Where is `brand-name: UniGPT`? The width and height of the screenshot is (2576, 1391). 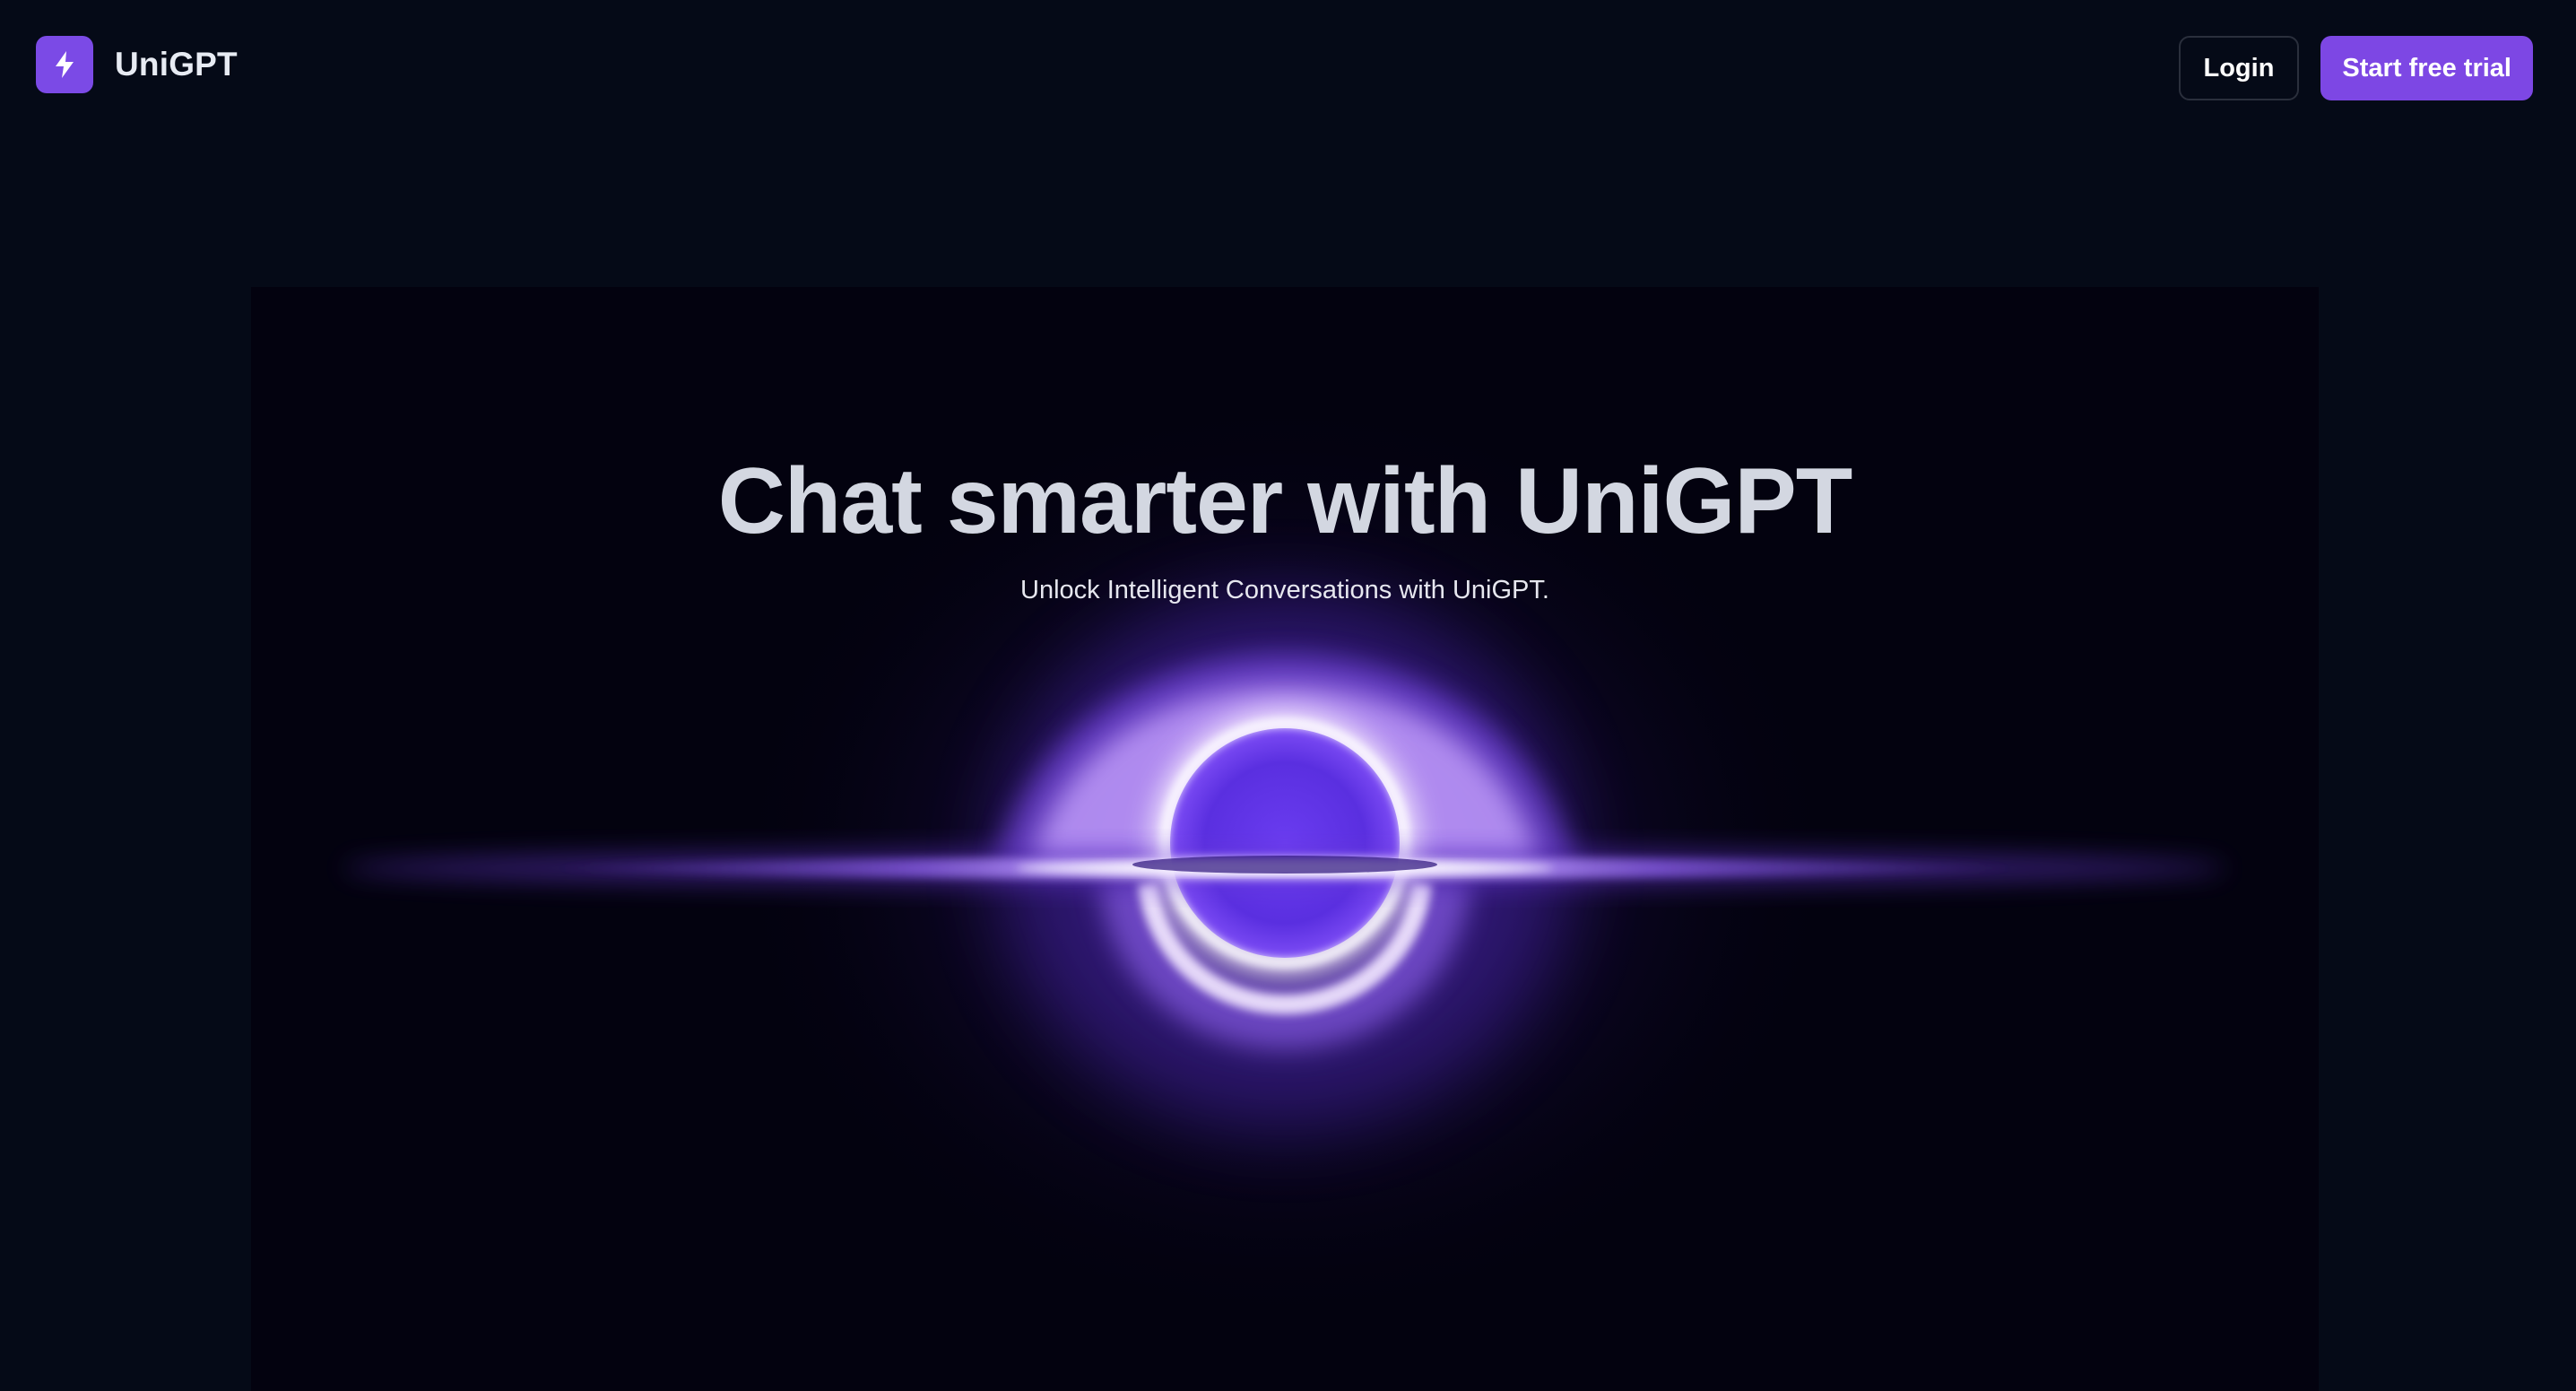
brand-name: UniGPT is located at coordinates (176, 65).